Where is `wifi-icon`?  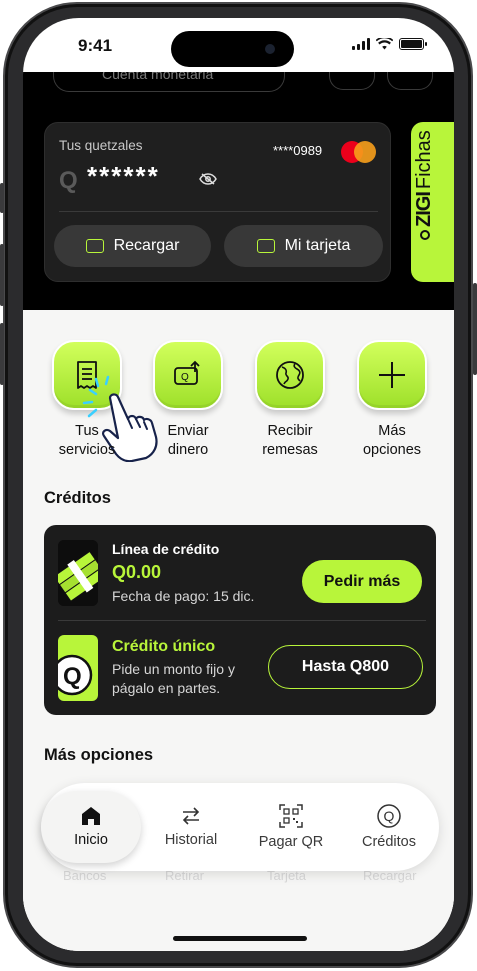 wifi-icon is located at coordinates (384, 44).